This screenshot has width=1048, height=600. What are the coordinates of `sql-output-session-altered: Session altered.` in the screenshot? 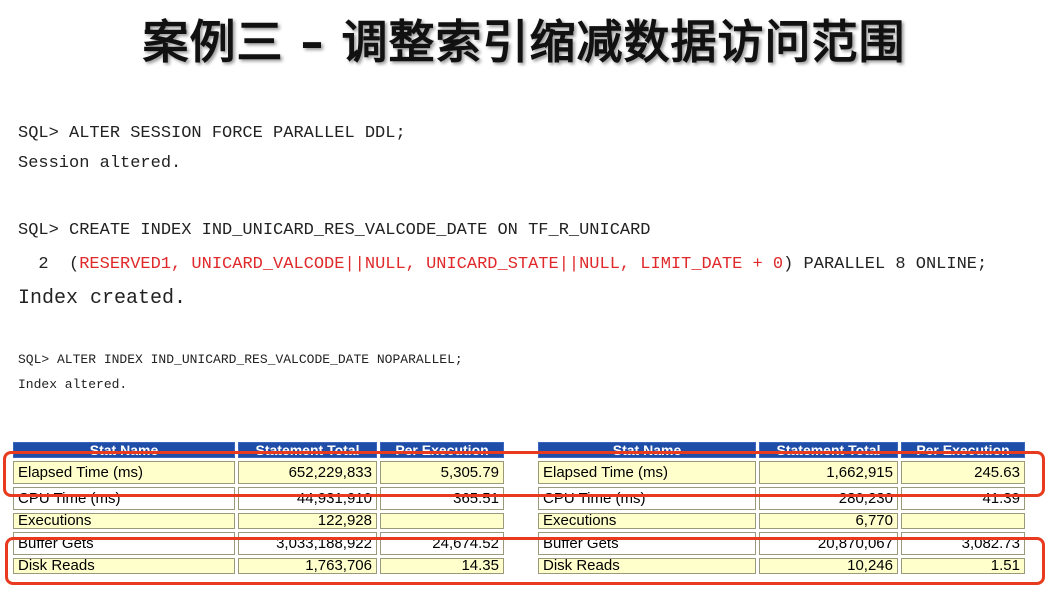 It's located at (100, 163).